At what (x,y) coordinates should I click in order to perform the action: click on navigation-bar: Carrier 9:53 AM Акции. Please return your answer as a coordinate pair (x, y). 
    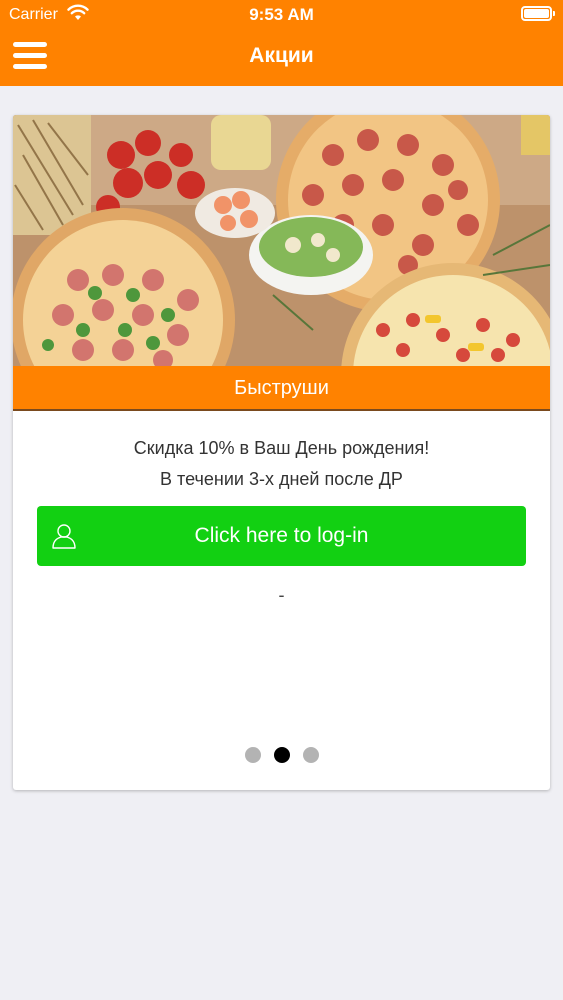
    Looking at the image, I should click on (281, 43).